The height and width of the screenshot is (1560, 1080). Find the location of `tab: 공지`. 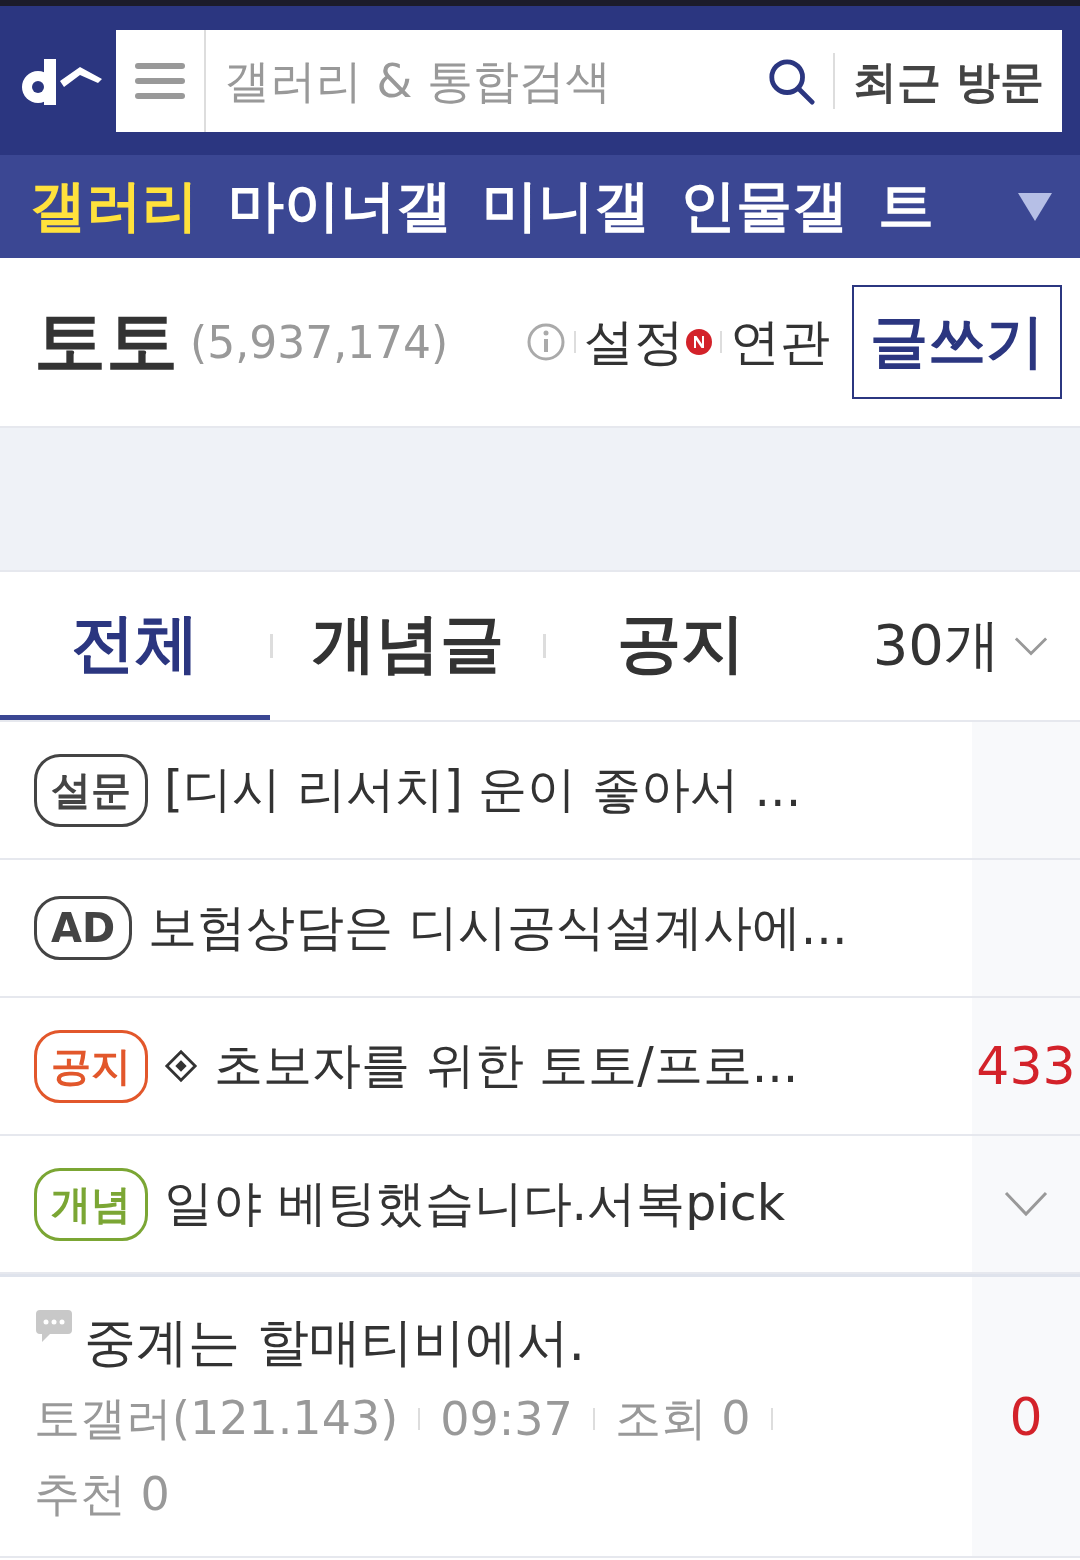

tab: 공지 is located at coordinates (681, 646).